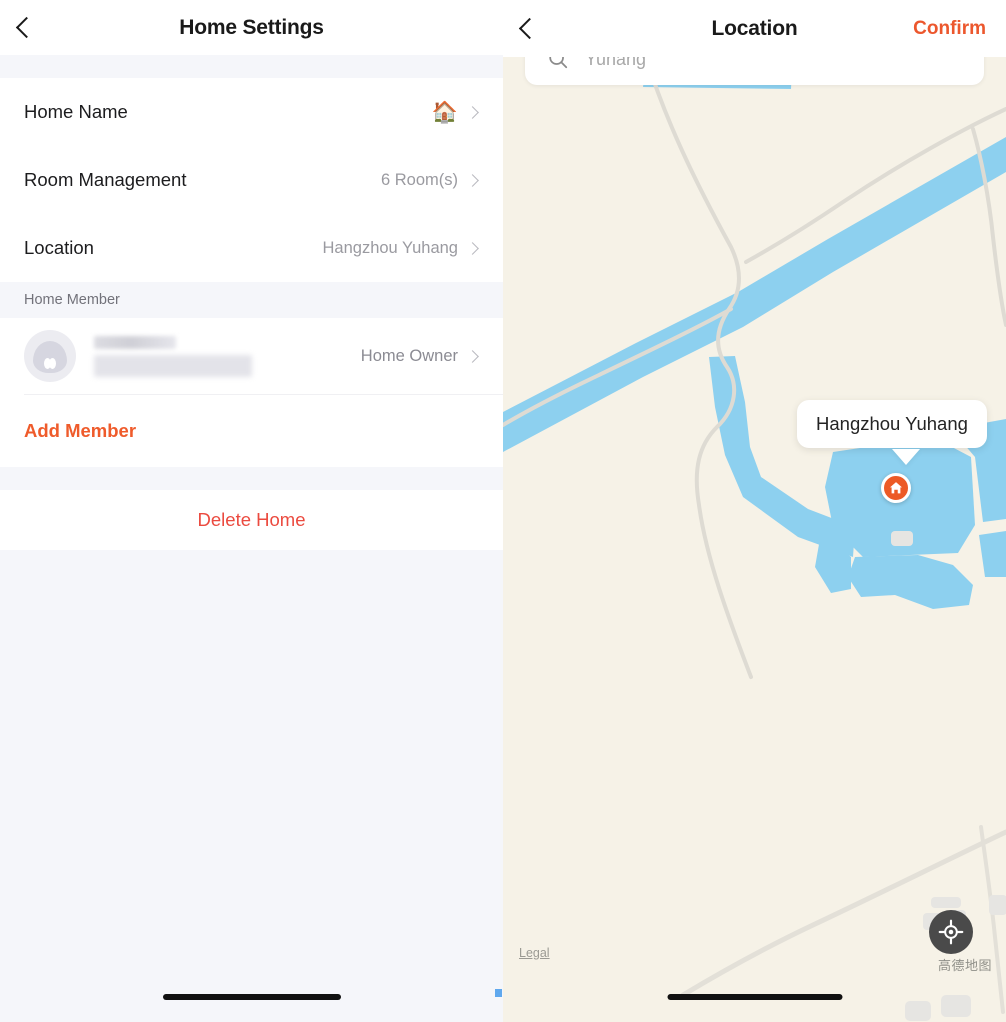 The height and width of the screenshot is (1022, 1006). I want to click on row-room-management: Room Management 6 Room(s), so click(251, 180).